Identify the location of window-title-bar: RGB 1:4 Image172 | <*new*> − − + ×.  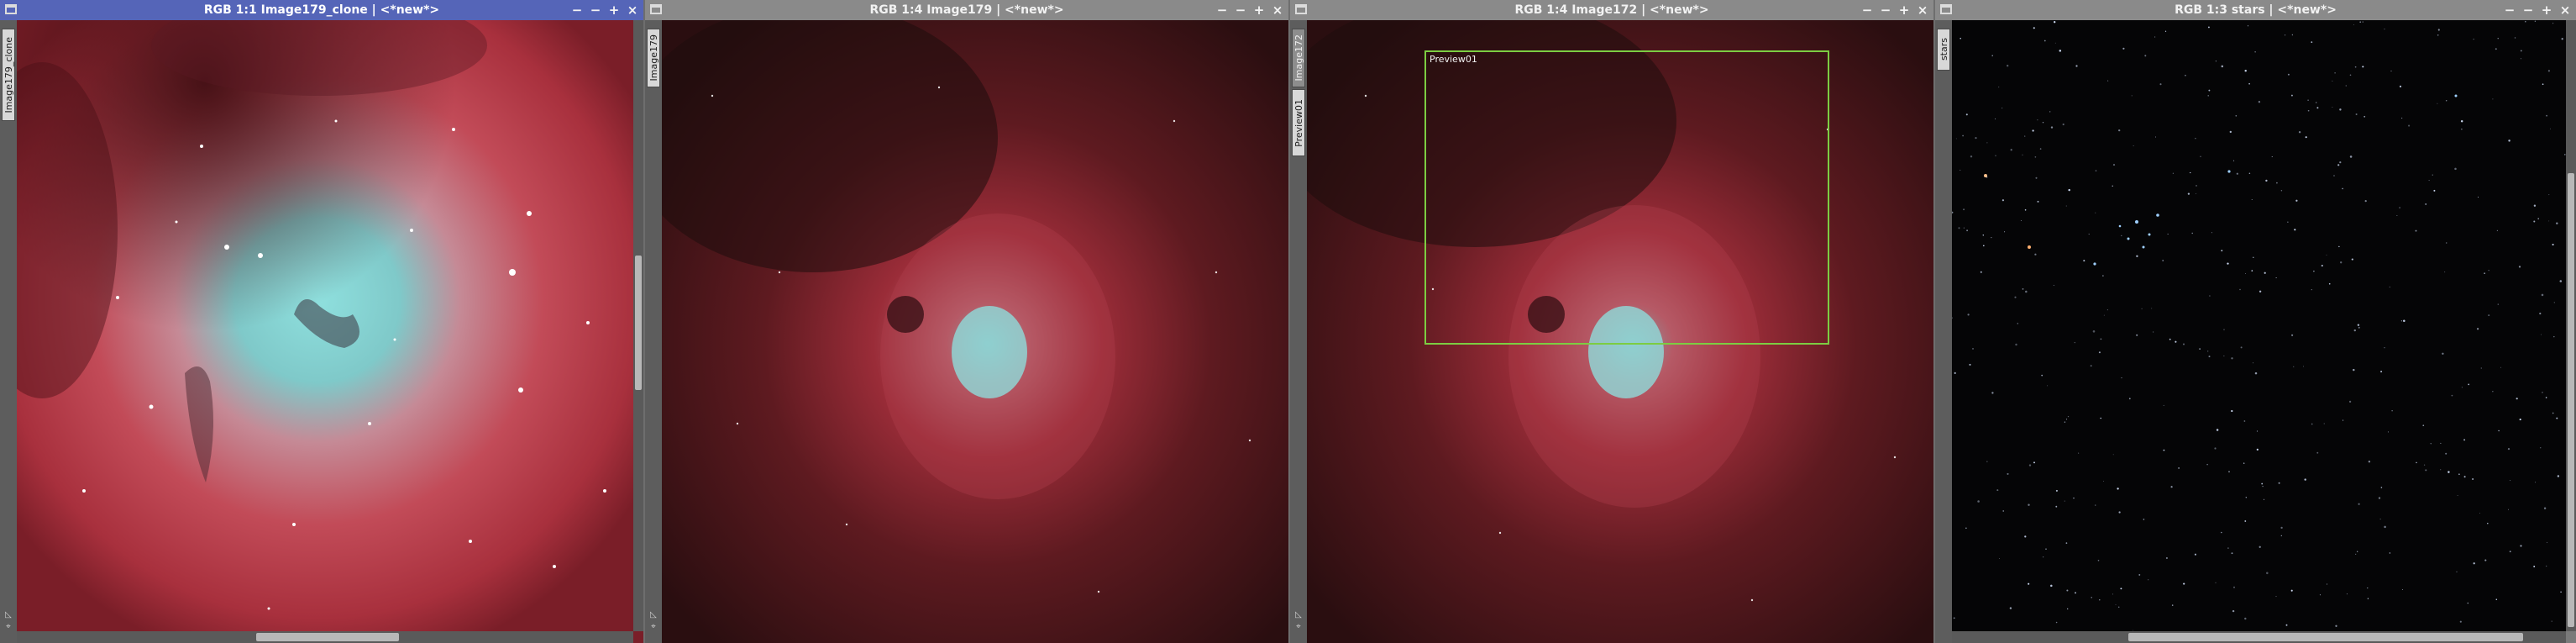
(1611, 10).